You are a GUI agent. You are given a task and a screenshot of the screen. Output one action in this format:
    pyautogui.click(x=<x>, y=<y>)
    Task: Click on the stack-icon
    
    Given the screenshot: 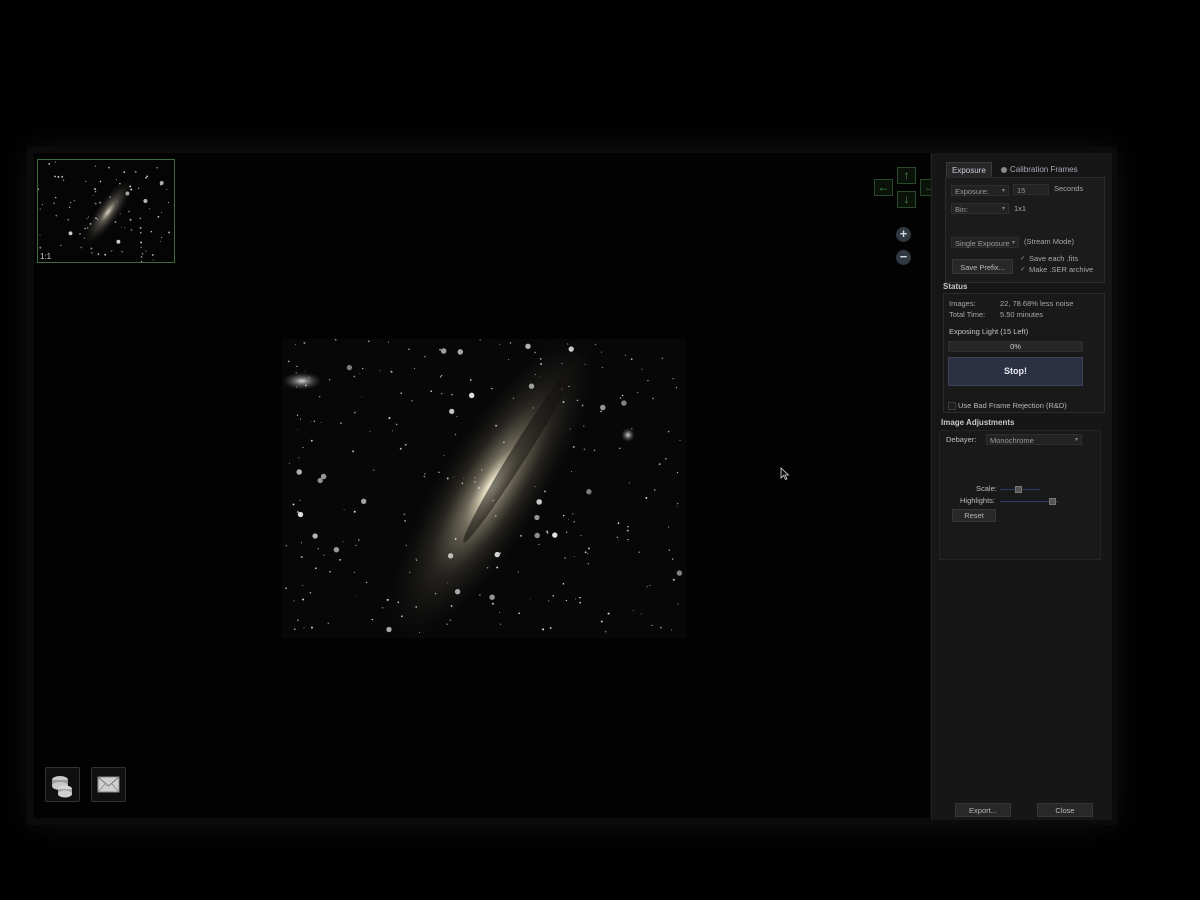 What is the action you would take?
    pyautogui.click(x=62, y=787)
    